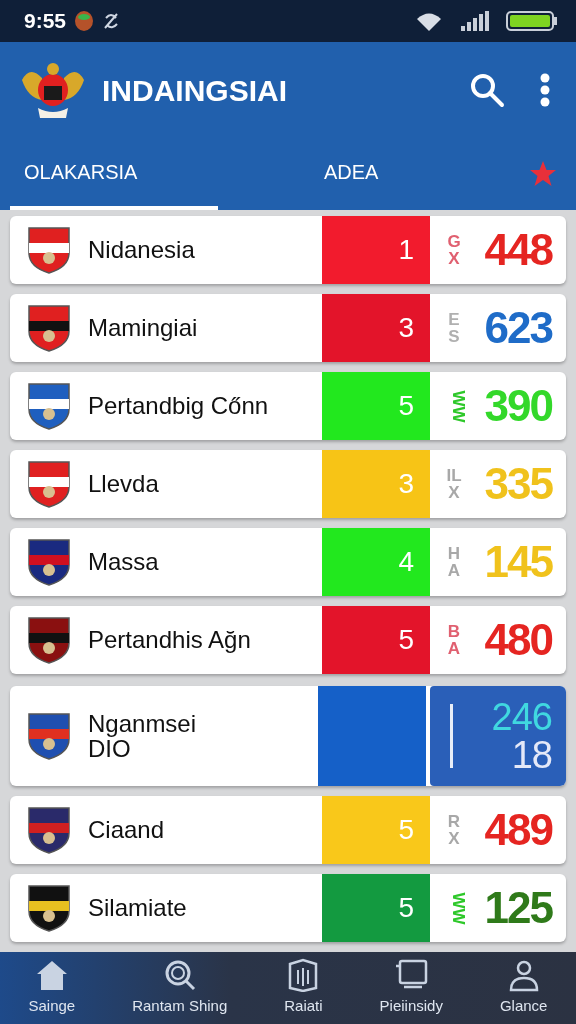  I want to click on score: 246, so click(521, 717).